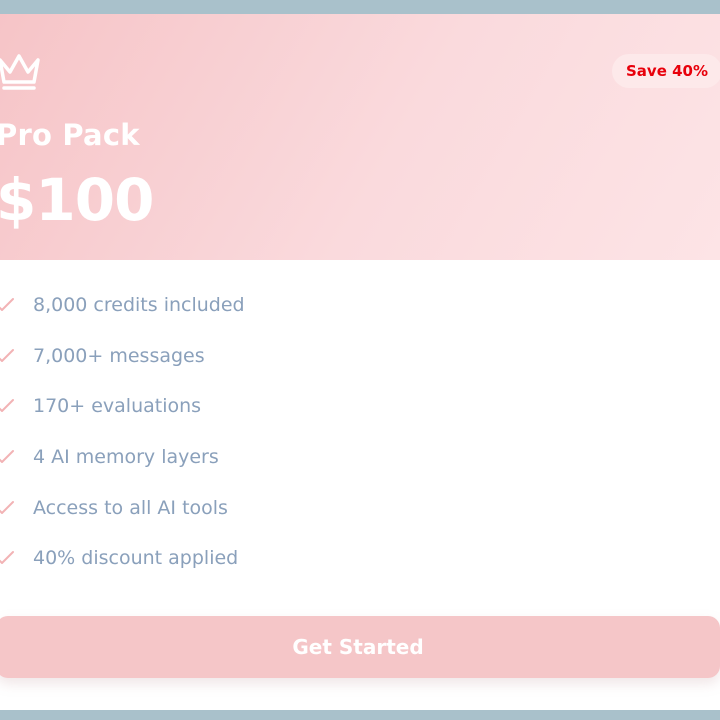  Describe the element at coordinates (348, 457) in the screenshot. I see `feature-item: 4 AI memory layers` at that location.